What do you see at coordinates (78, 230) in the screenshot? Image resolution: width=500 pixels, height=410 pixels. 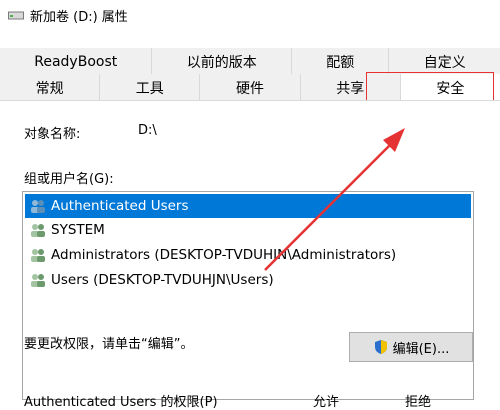 I see `list-item-label: SYSTEM` at bounding box center [78, 230].